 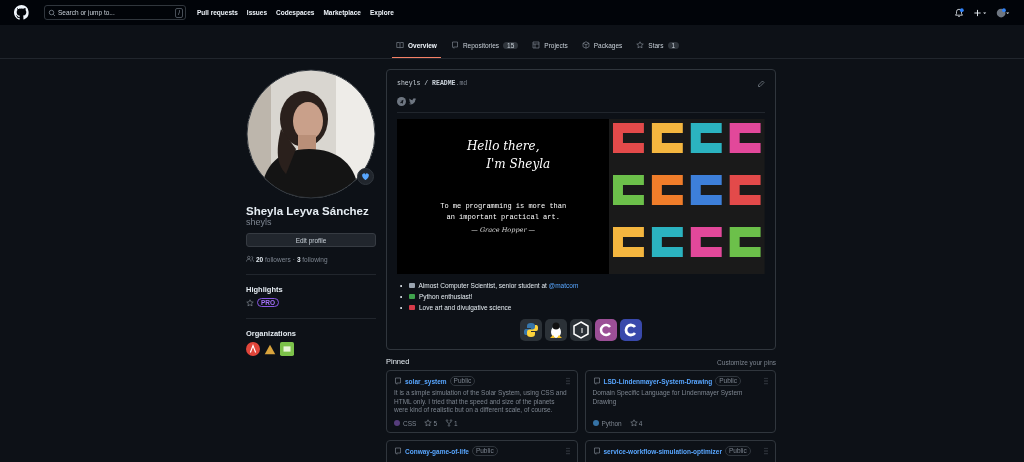 What do you see at coordinates (980, 12) in the screenshot?
I see `plus-icon` at bounding box center [980, 12].